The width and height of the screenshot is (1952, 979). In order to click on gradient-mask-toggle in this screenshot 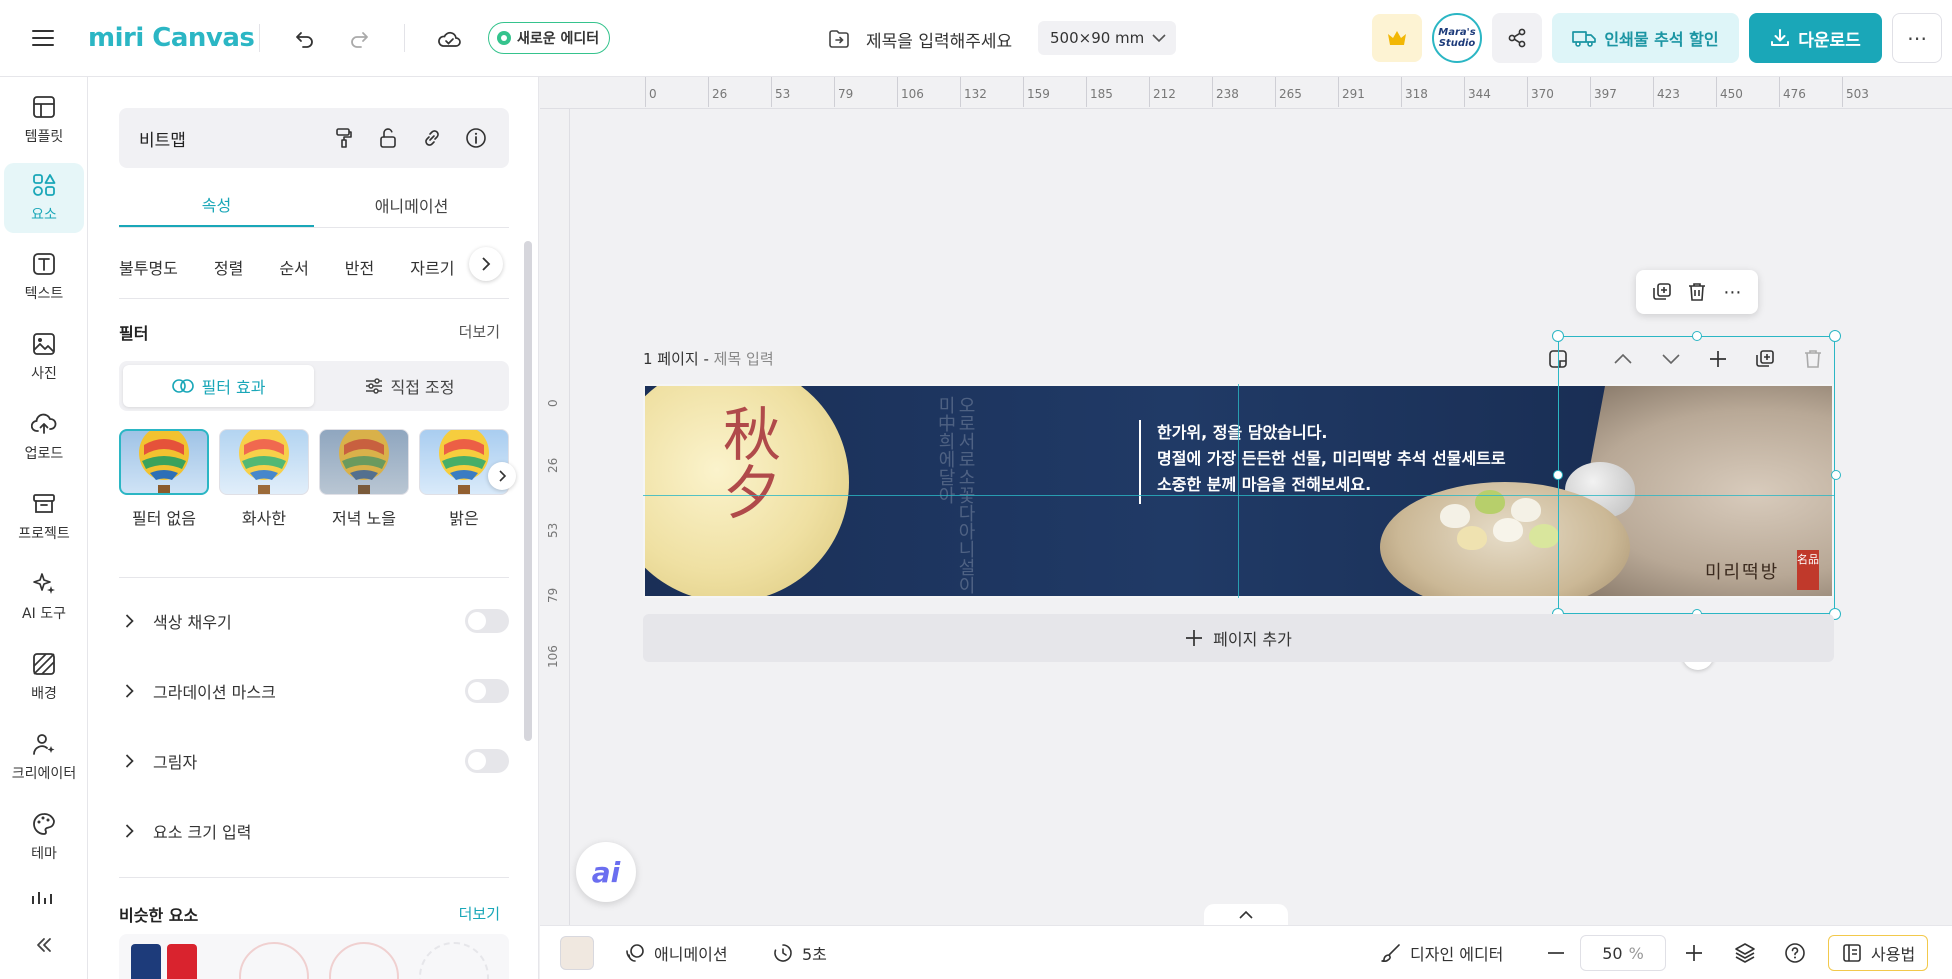, I will do `click(487, 691)`.